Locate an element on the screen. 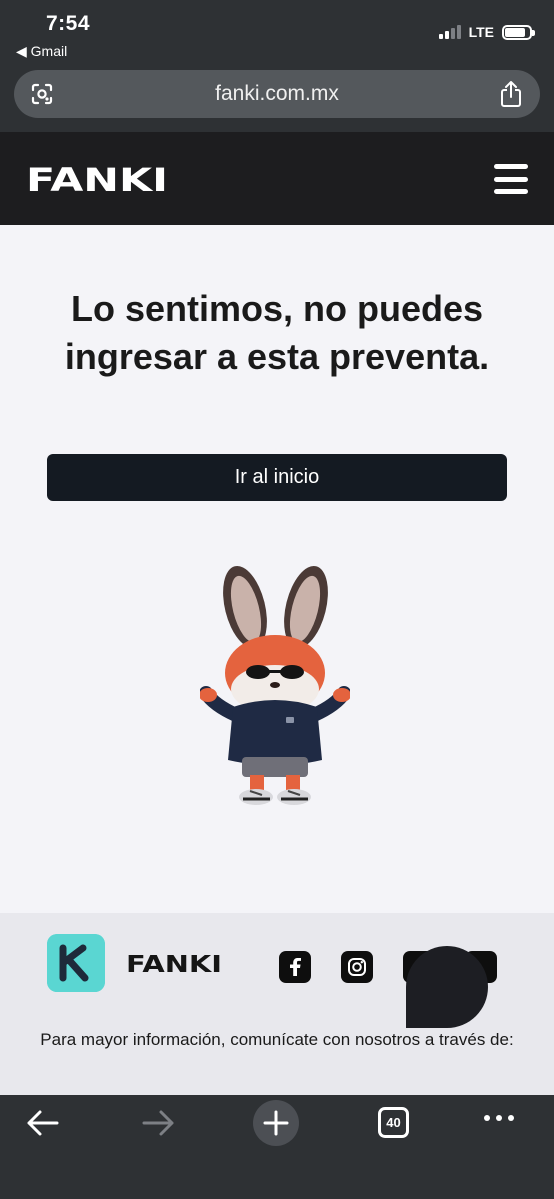 Image resolution: width=554 pixels, height=1199 pixels. footer-logo-text: FANKI is located at coordinates (174, 963).